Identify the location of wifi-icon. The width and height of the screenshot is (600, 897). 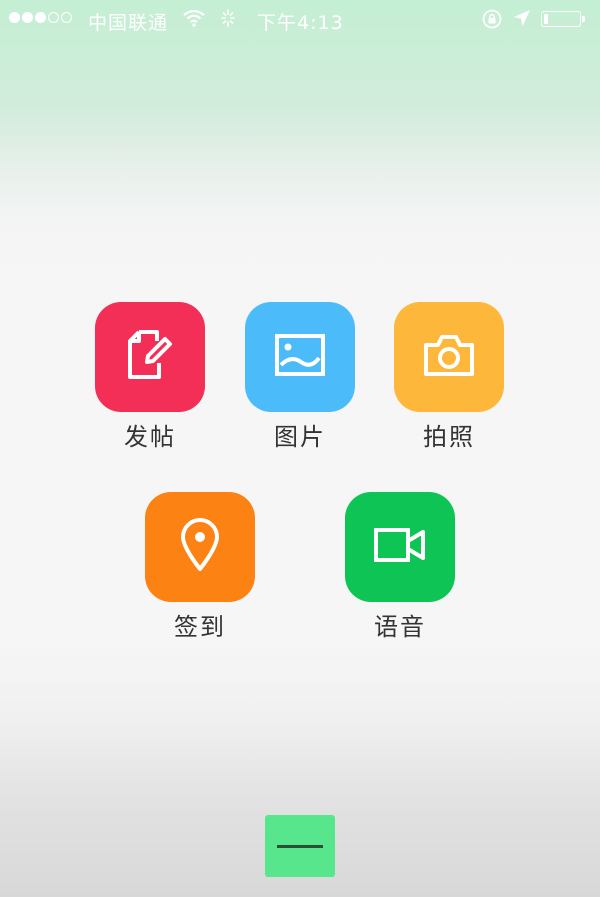
(194, 20).